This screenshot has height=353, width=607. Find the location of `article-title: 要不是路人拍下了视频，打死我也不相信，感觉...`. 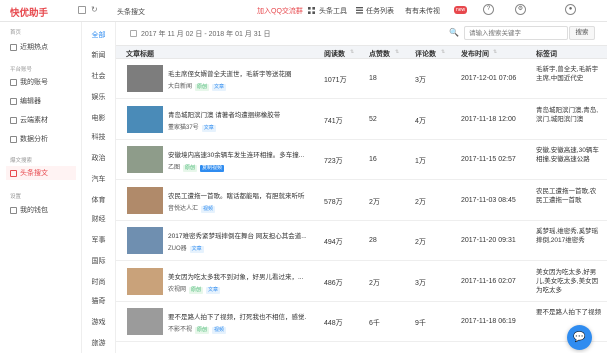

article-title: 要不是路人拍下了视频，打死我也不相信，感觉... is located at coordinates (237, 316).